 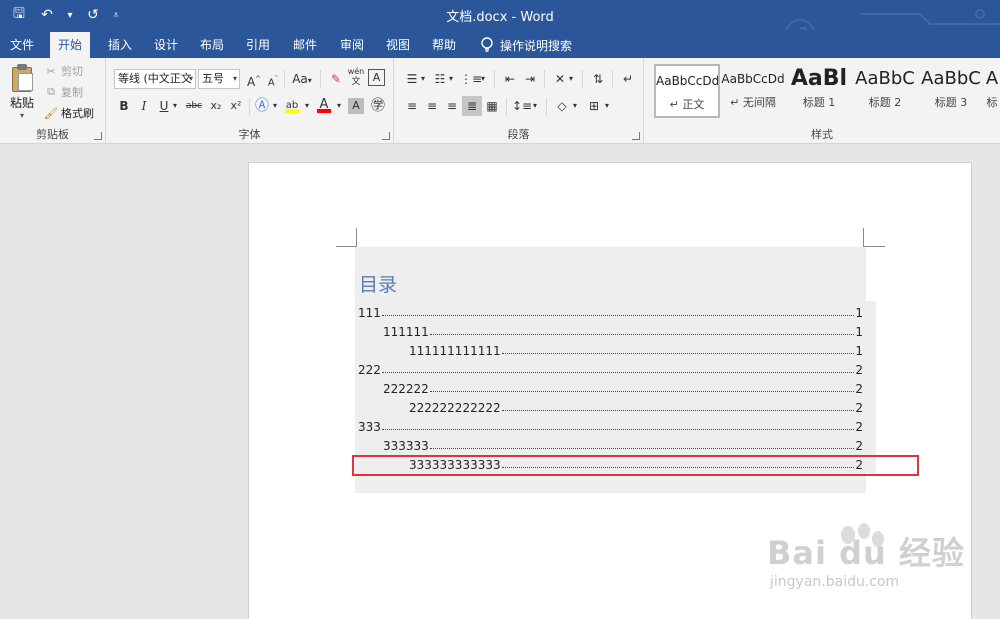 What do you see at coordinates (472, 106) in the screenshot?
I see `justify-icon: ≣` at bounding box center [472, 106].